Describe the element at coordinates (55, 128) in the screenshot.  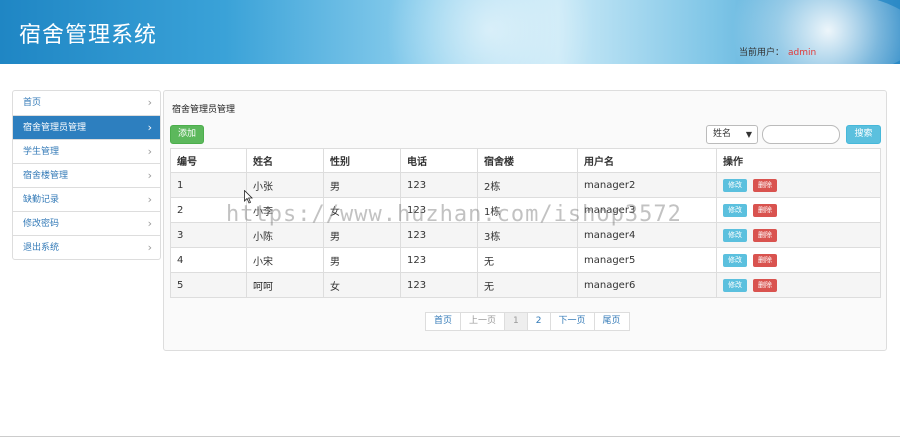
I see `sidebar-item-label: 宿舍管理员管理` at that location.